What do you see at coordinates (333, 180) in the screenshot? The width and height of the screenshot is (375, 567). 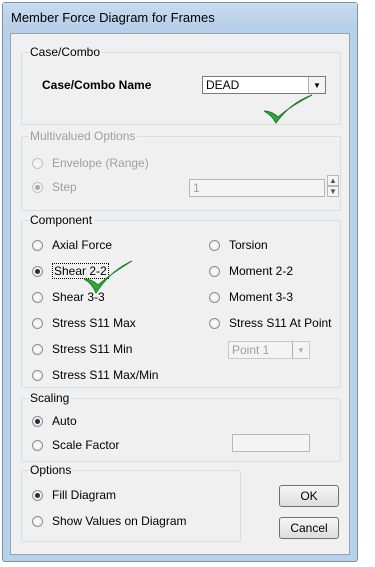 I see `spin-up-icon: ▲` at bounding box center [333, 180].